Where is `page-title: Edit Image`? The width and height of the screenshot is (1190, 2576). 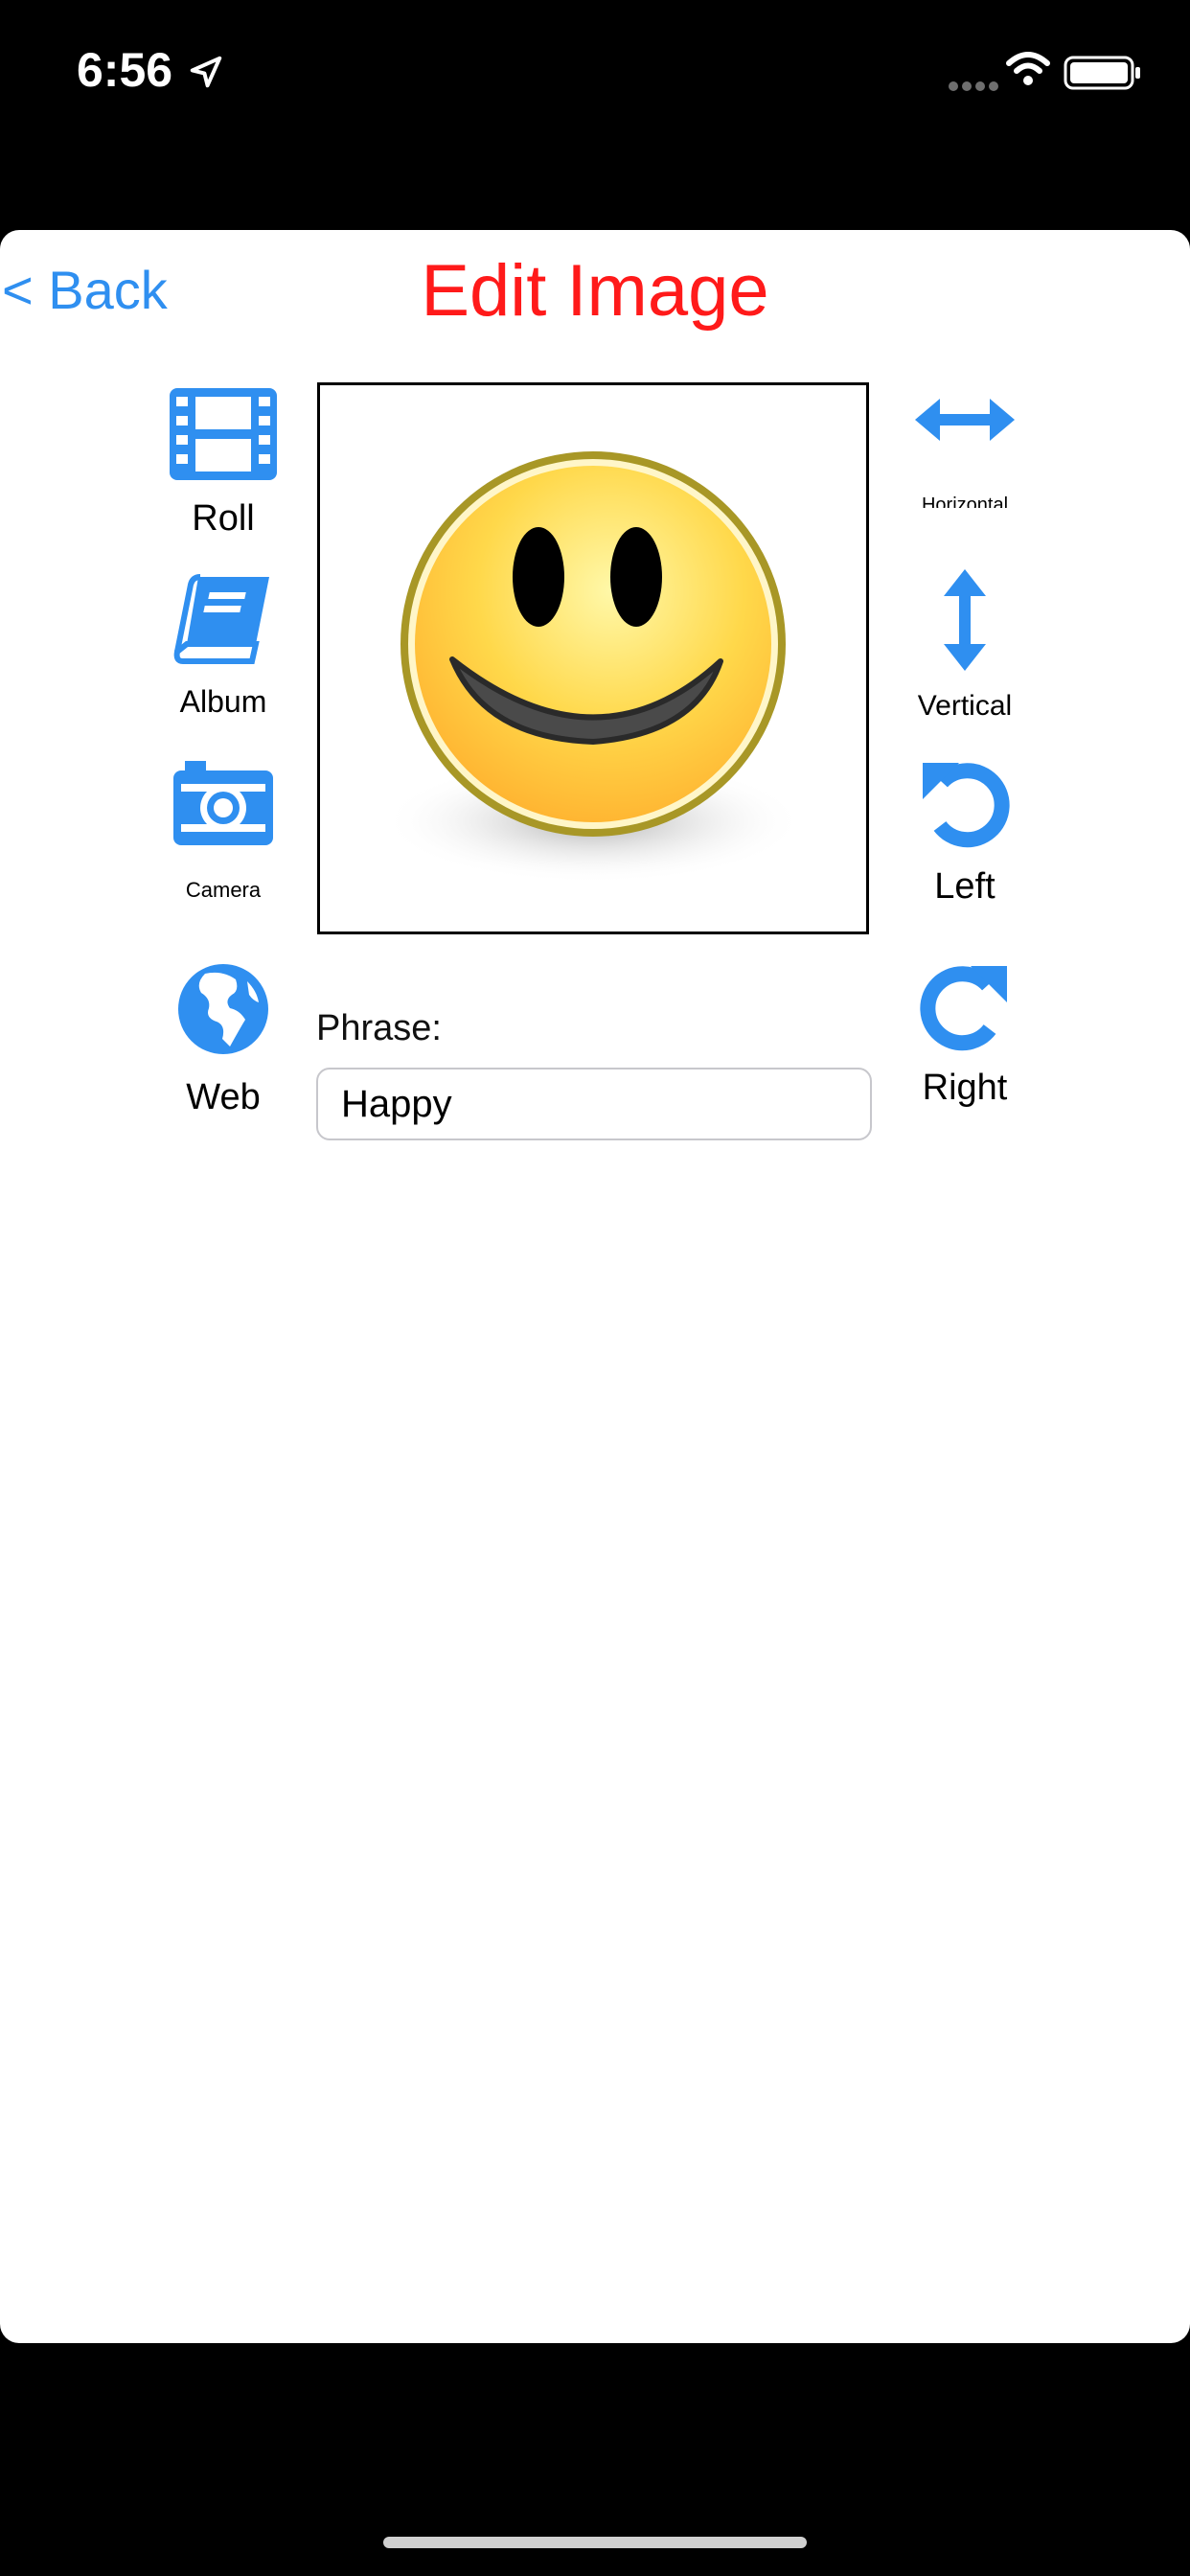
page-title: Edit Image is located at coordinates (595, 291).